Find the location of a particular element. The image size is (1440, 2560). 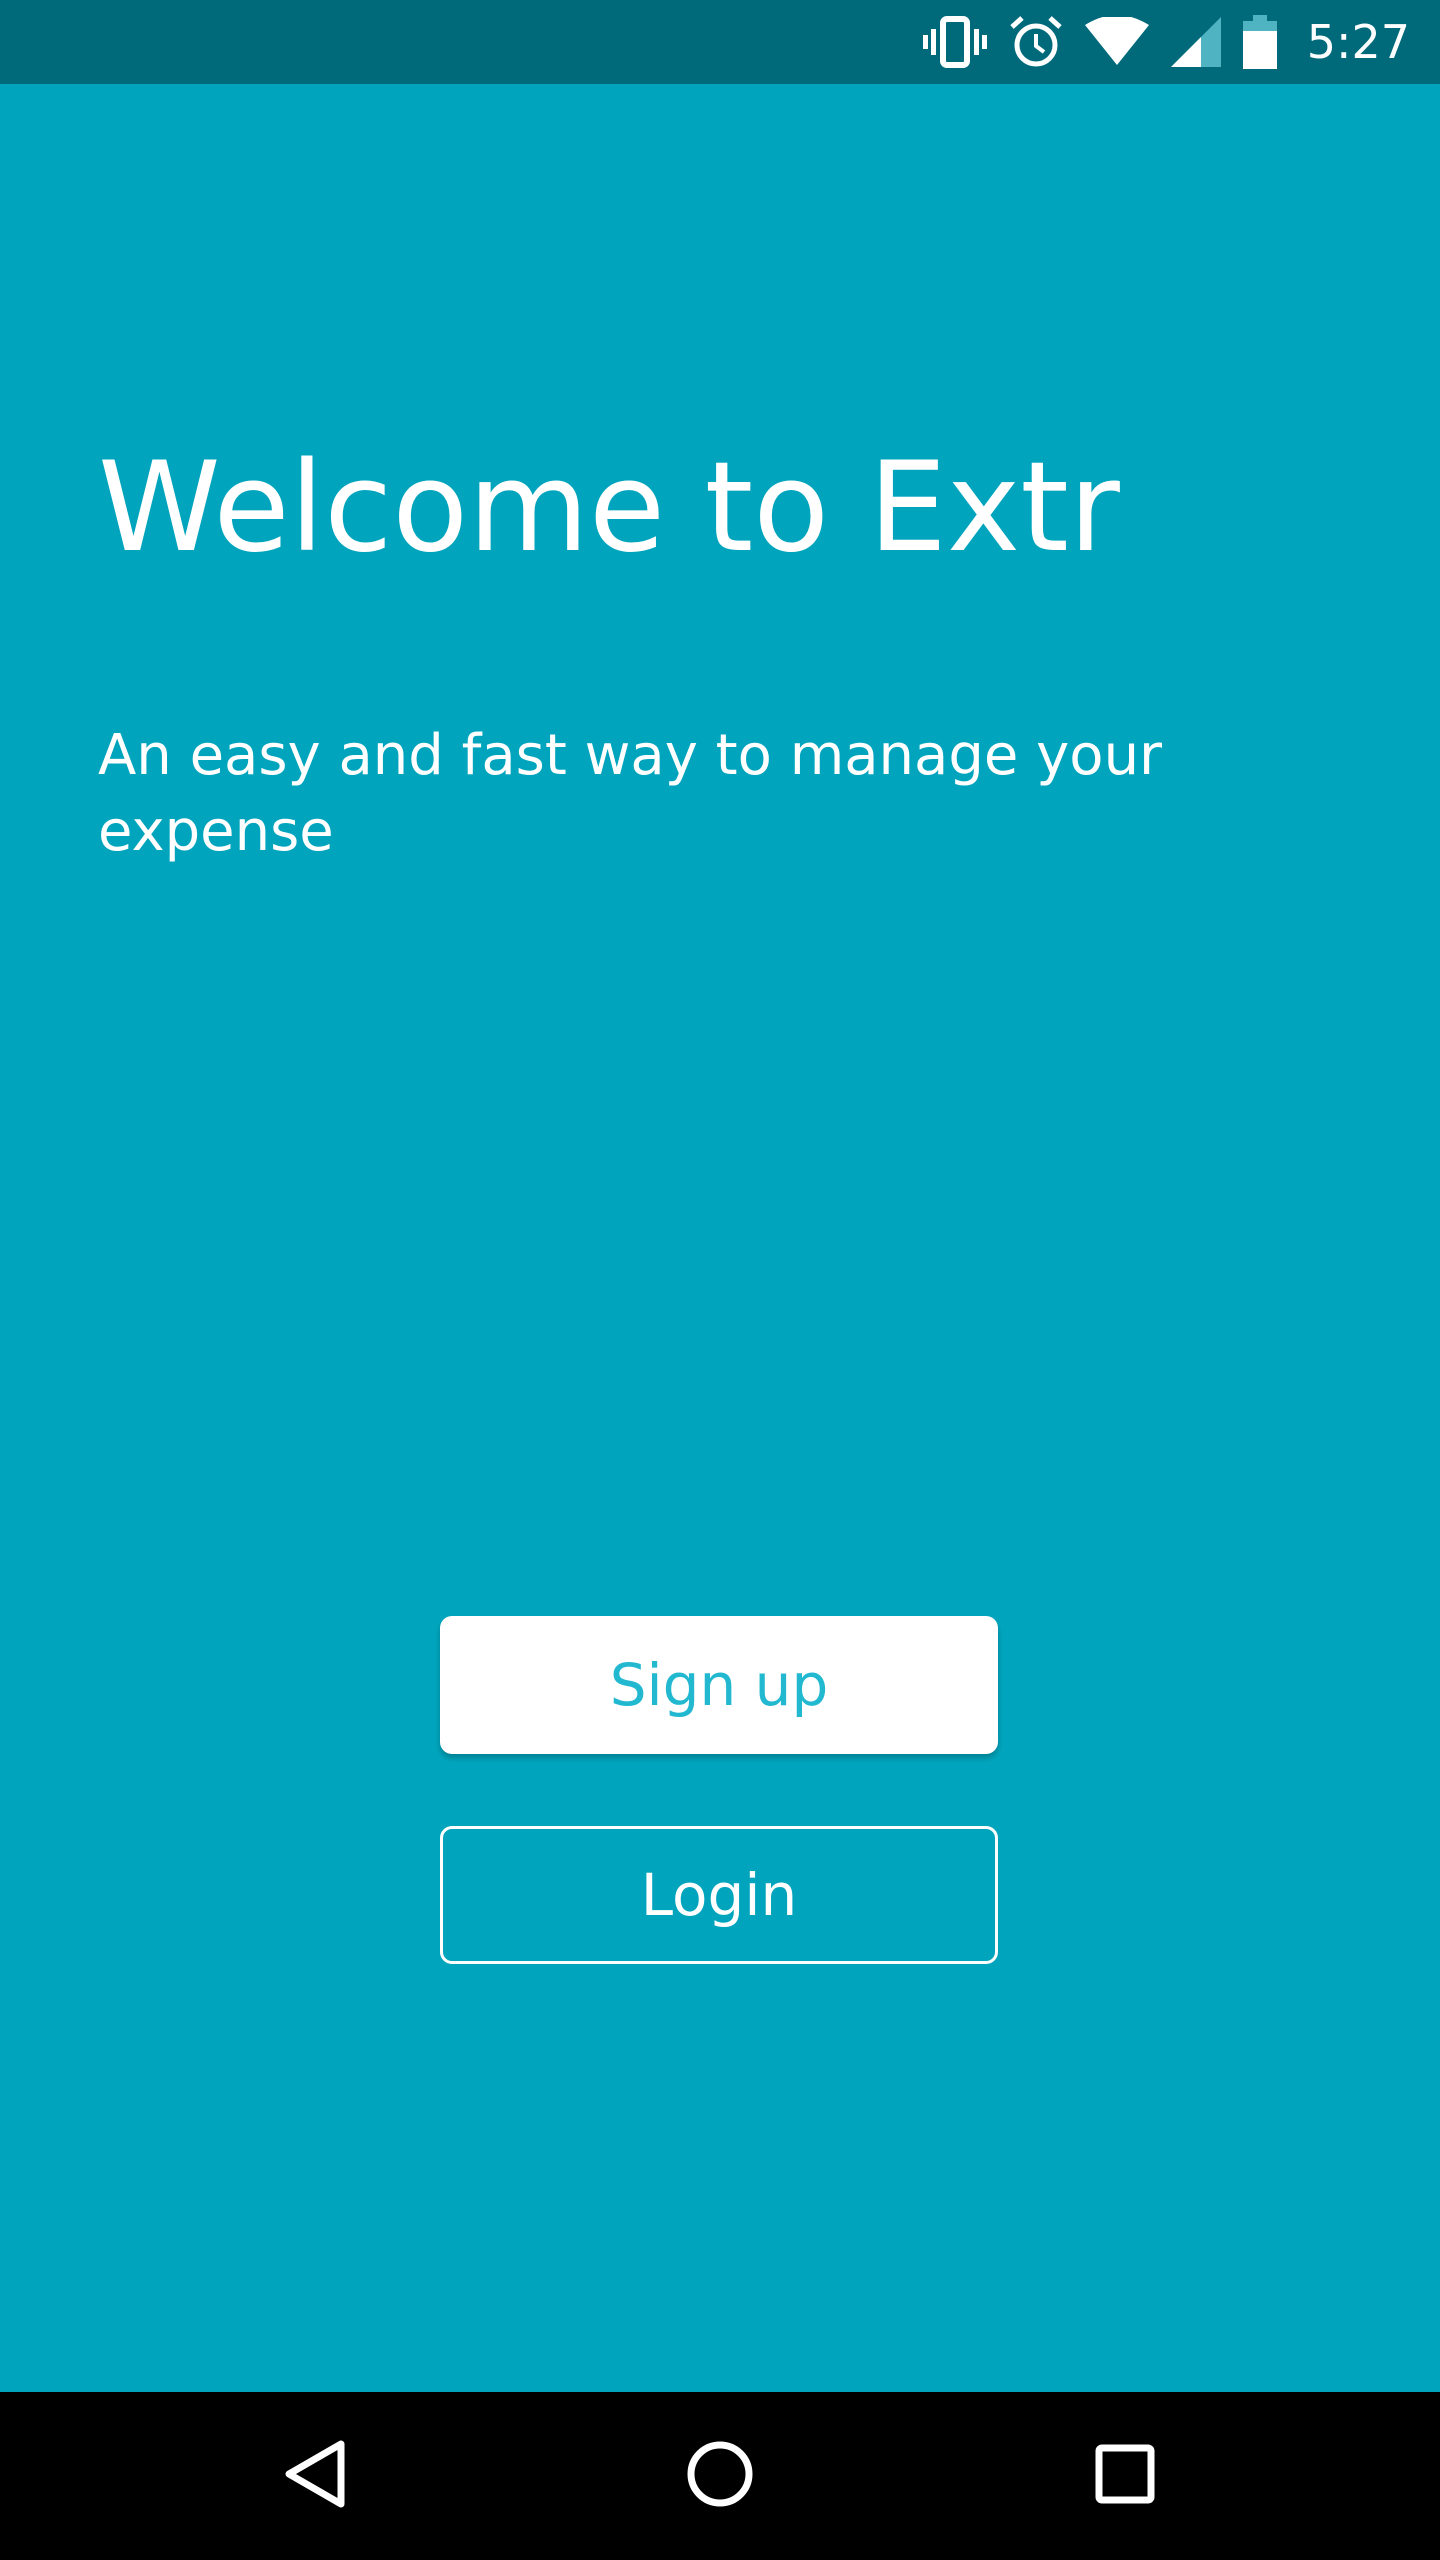

signup-button-label: Sign up is located at coordinates (719, 1685).